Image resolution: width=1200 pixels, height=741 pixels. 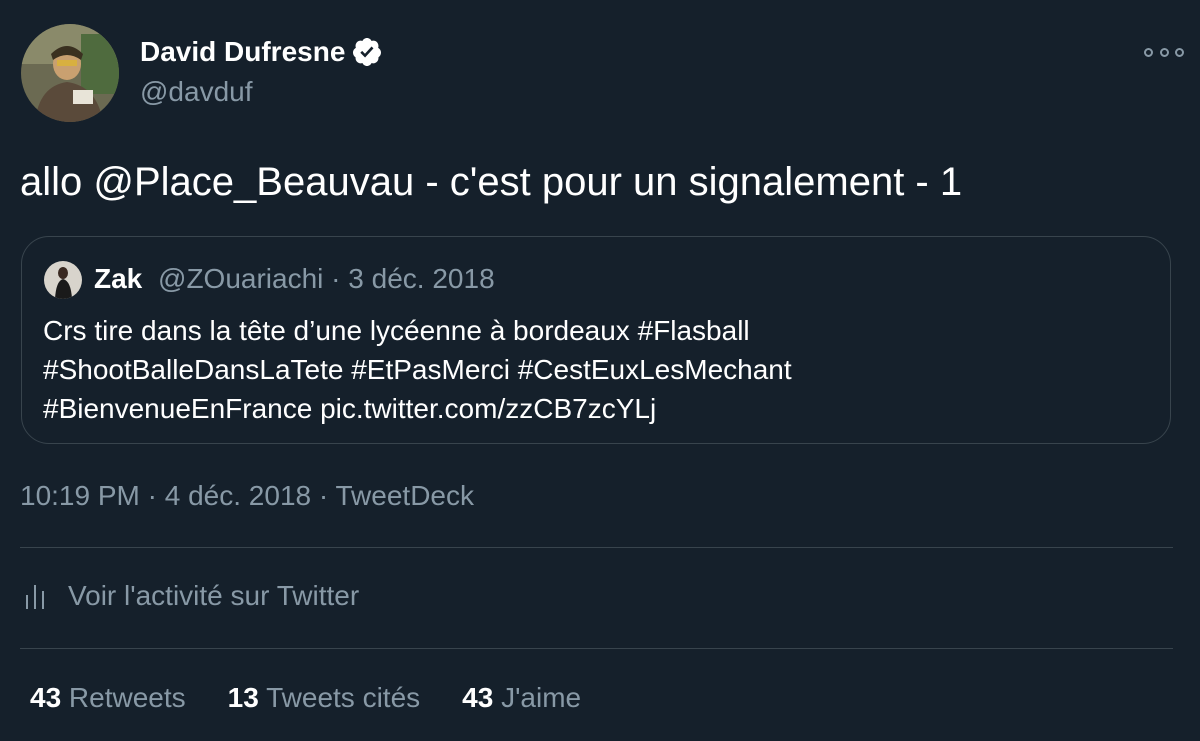 I want to click on author-name-row: David Dufresne, so click(x=261, y=52).